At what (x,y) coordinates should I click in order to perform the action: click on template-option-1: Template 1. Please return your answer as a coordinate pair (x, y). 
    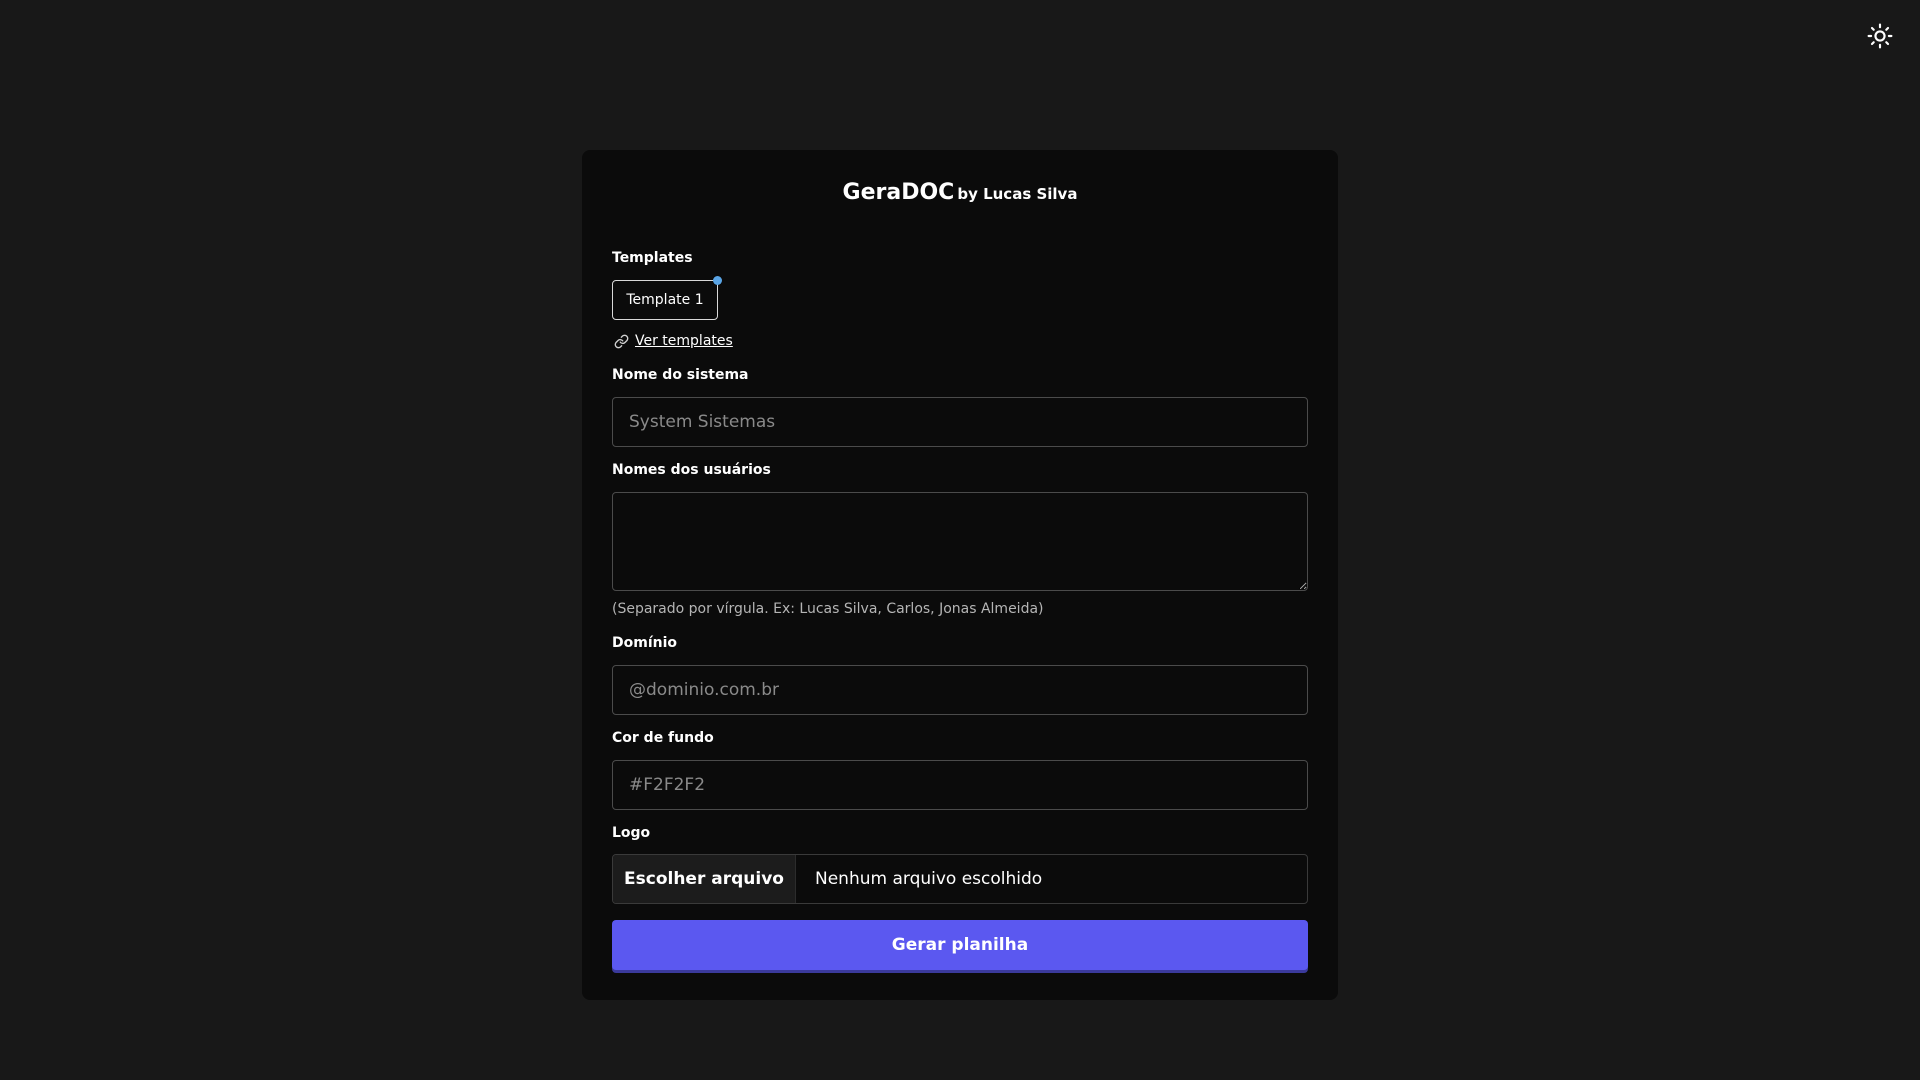
    Looking at the image, I should click on (667, 298).